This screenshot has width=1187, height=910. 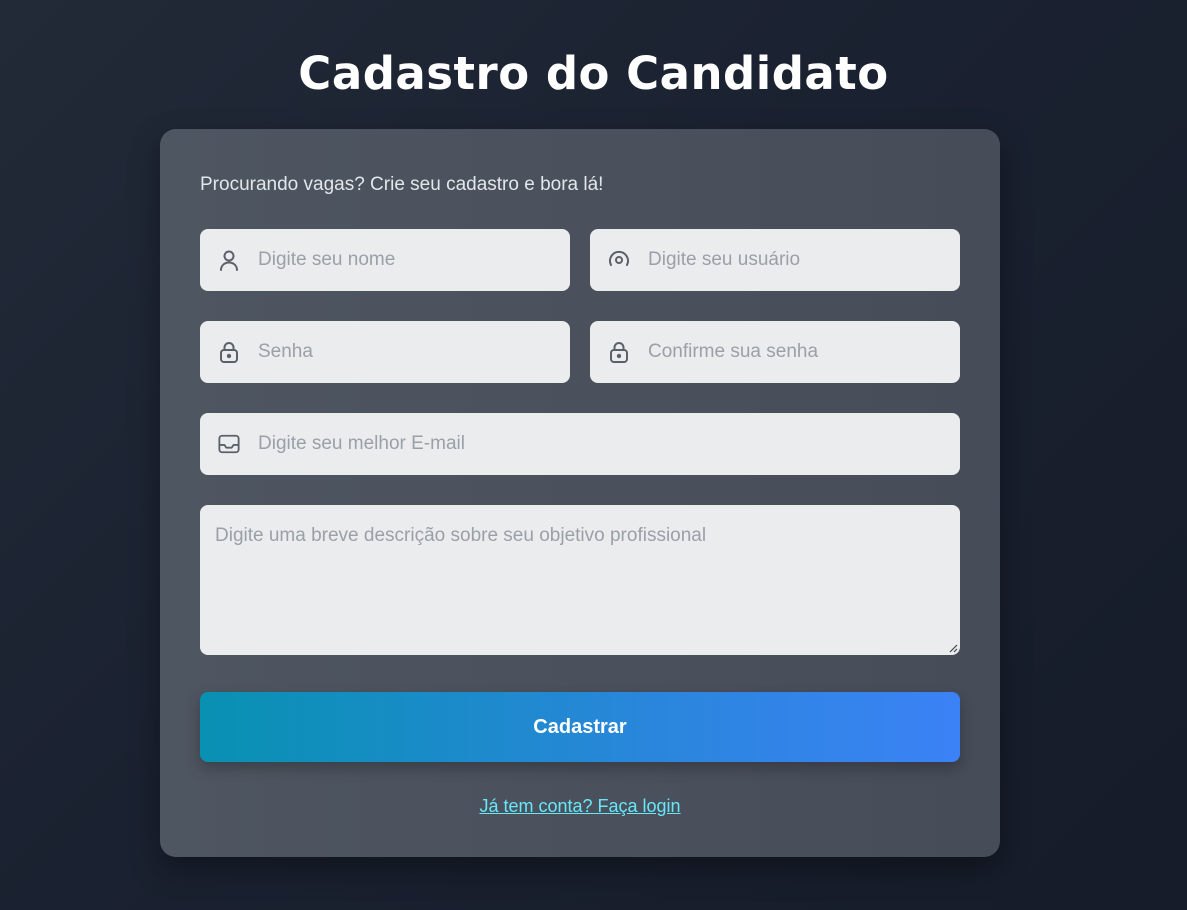 I want to click on email-field, so click(x=580, y=444).